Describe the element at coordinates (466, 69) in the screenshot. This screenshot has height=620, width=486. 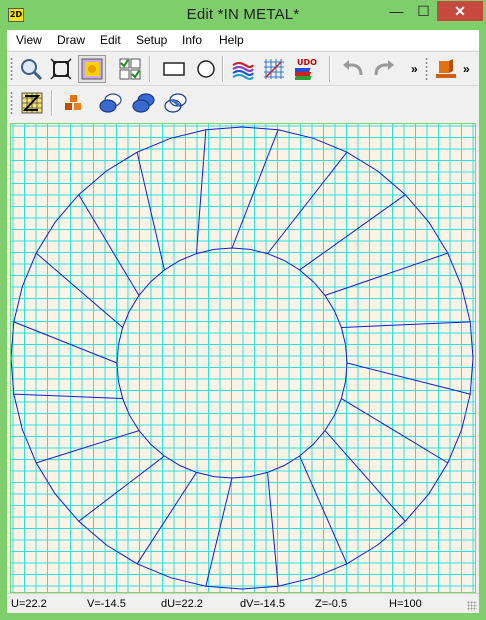
I see `toolbar-overflow-chevron-2: »` at that location.